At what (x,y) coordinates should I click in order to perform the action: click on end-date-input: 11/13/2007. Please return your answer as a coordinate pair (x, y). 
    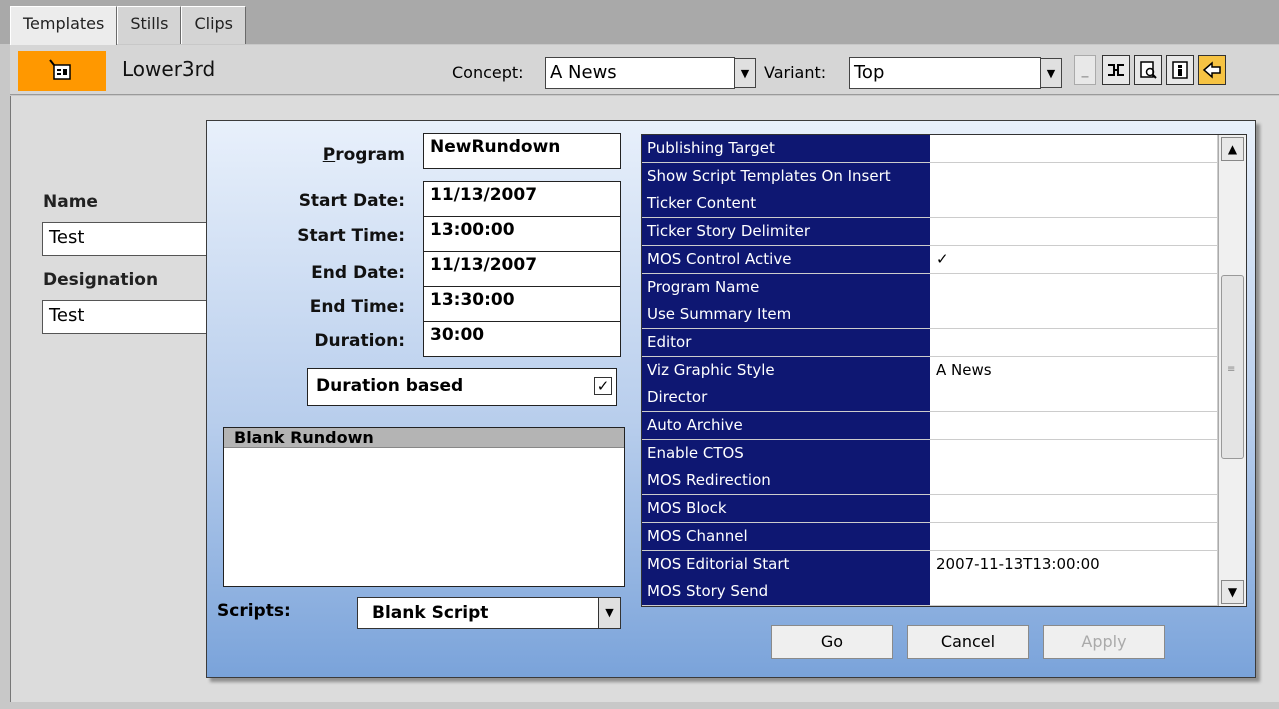
    Looking at the image, I should click on (522, 269).